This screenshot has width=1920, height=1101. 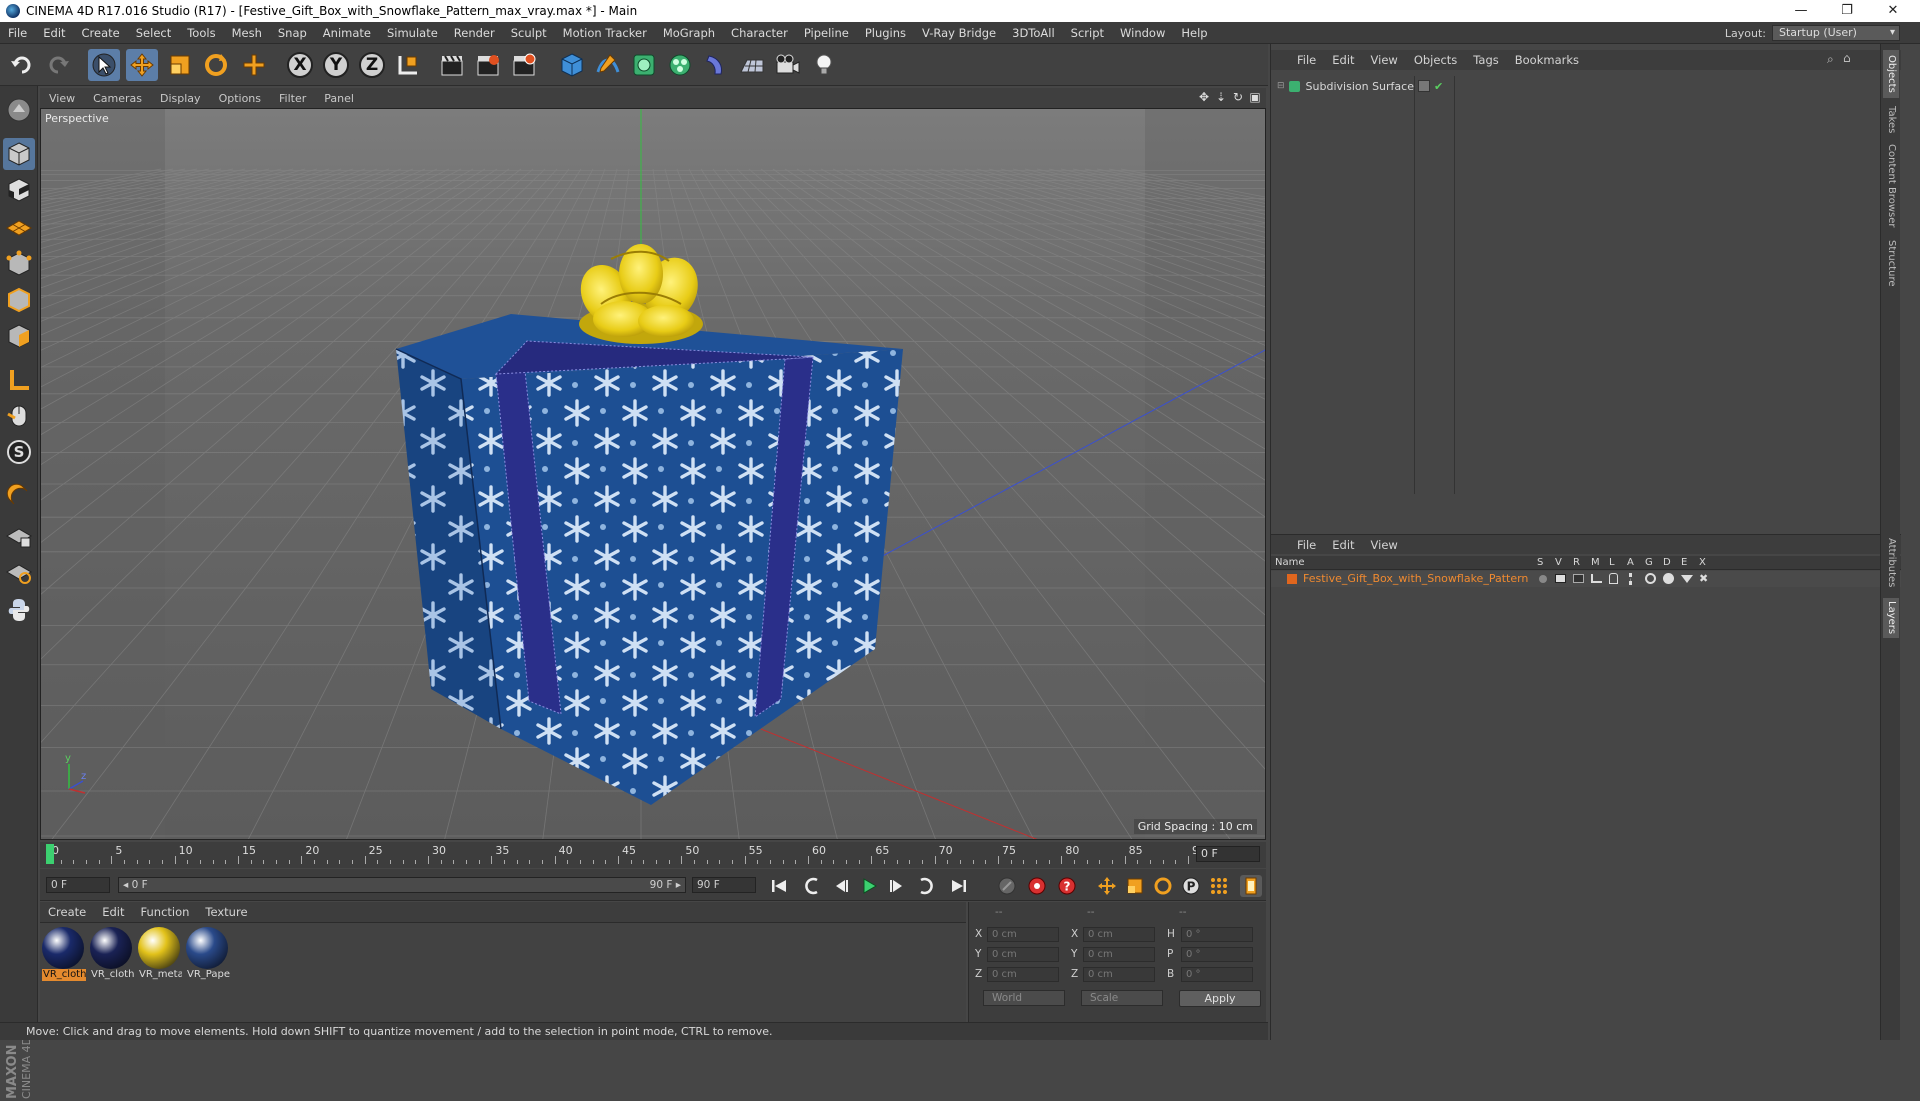 What do you see at coordinates (1306, 60) in the screenshot?
I see `objects-menu-file: File` at bounding box center [1306, 60].